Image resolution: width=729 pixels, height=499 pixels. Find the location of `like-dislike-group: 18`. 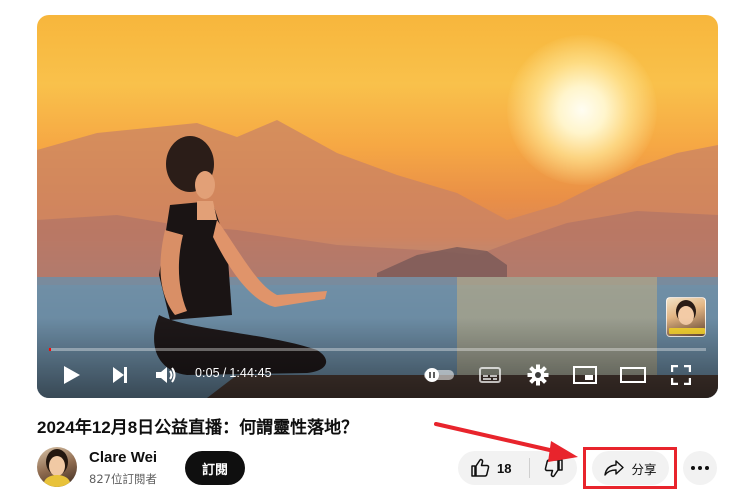

like-dislike-group: 18 is located at coordinates (517, 468).